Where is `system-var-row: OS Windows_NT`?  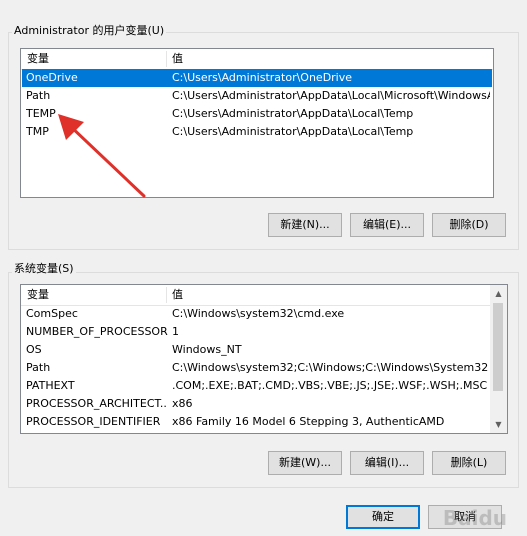
system-var-row: OS Windows_NT is located at coordinates (256, 350).